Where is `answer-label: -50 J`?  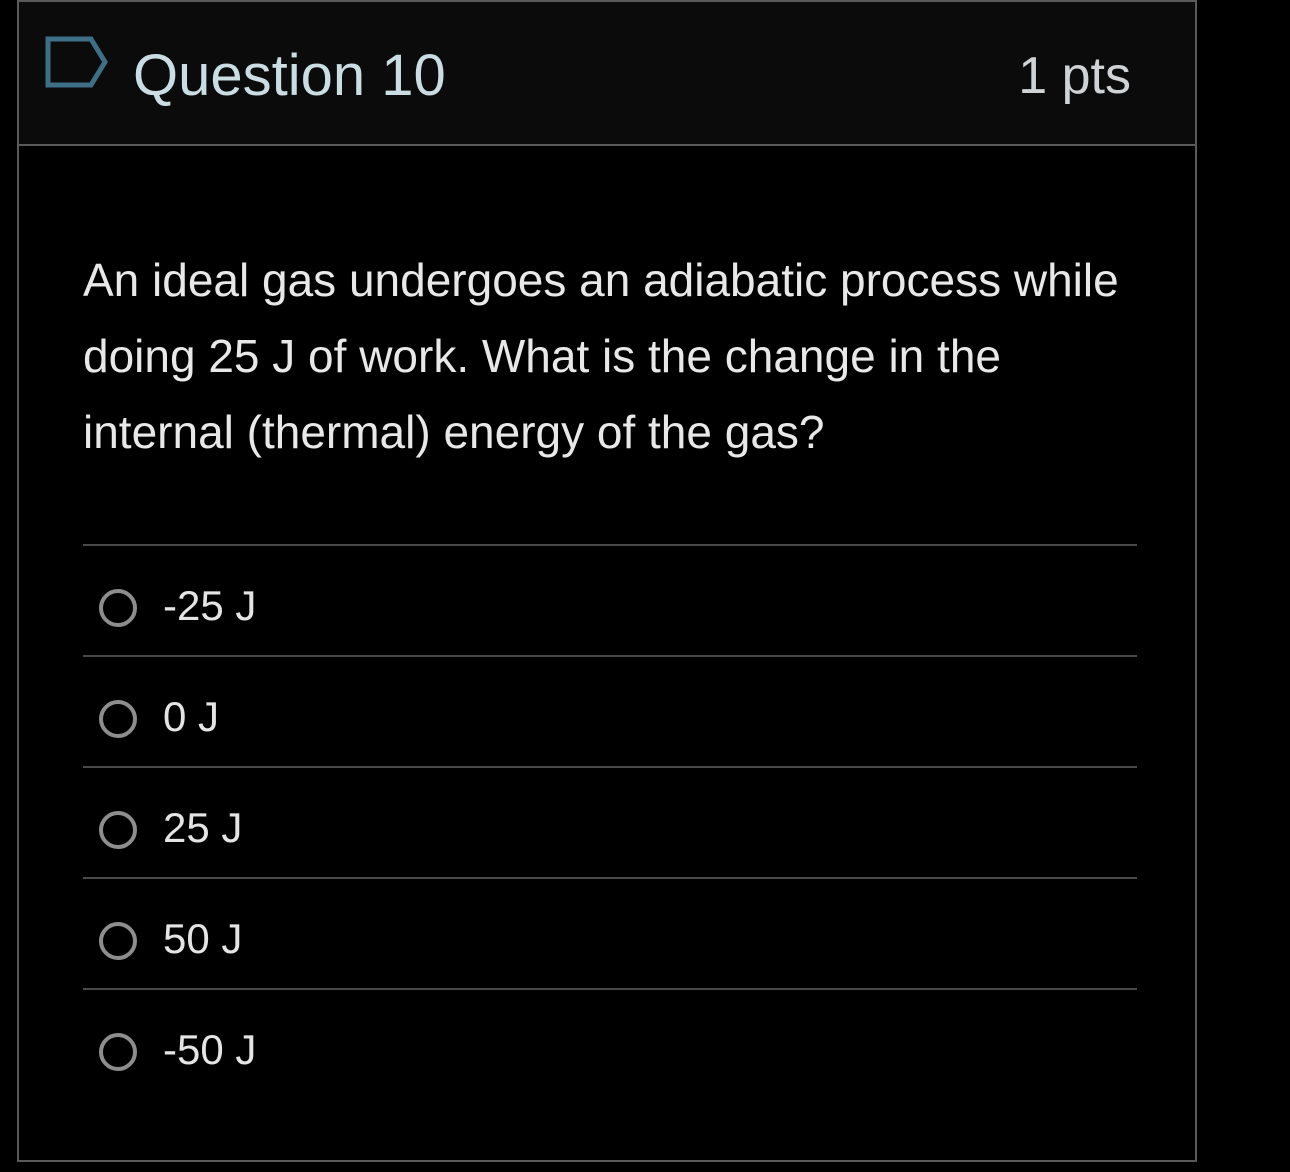
answer-label: -50 J is located at coordinates (210, 1049).